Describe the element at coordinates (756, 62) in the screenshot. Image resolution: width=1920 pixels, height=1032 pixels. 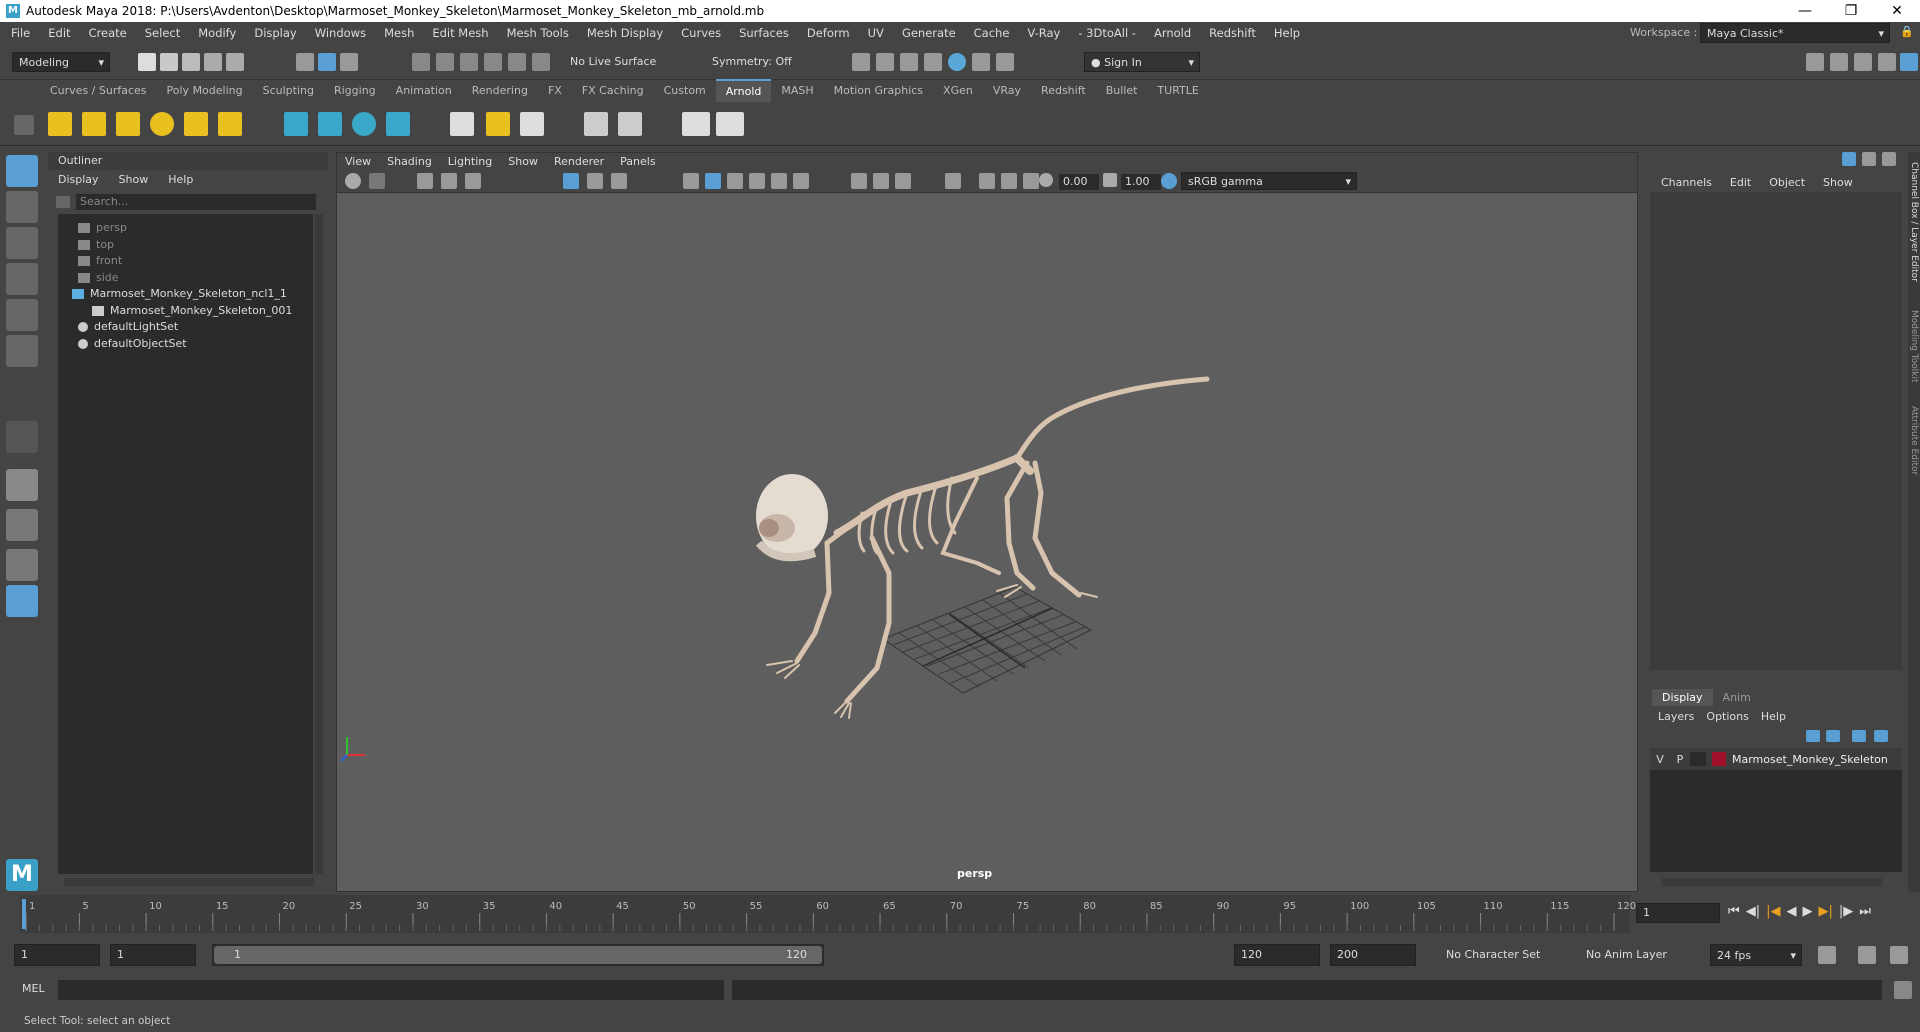
I see `symmetry-field: Symmetry: Off` at that location.